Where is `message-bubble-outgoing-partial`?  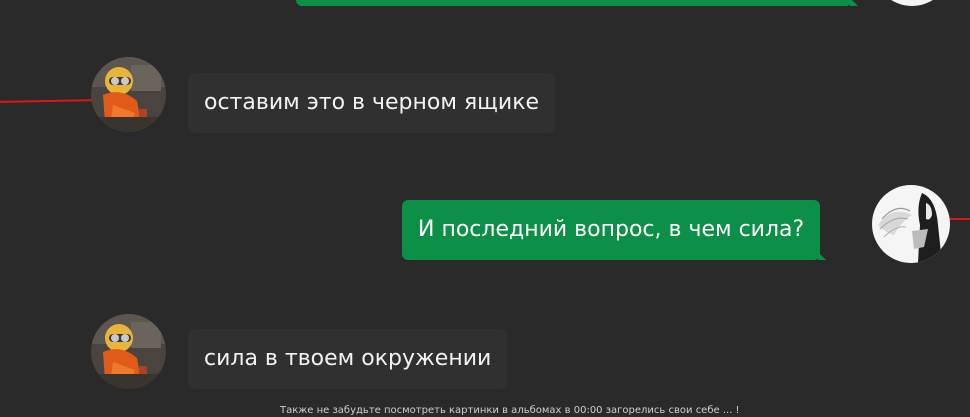 message-bubble-outgoing-partial is located at coordinates (577, 3).